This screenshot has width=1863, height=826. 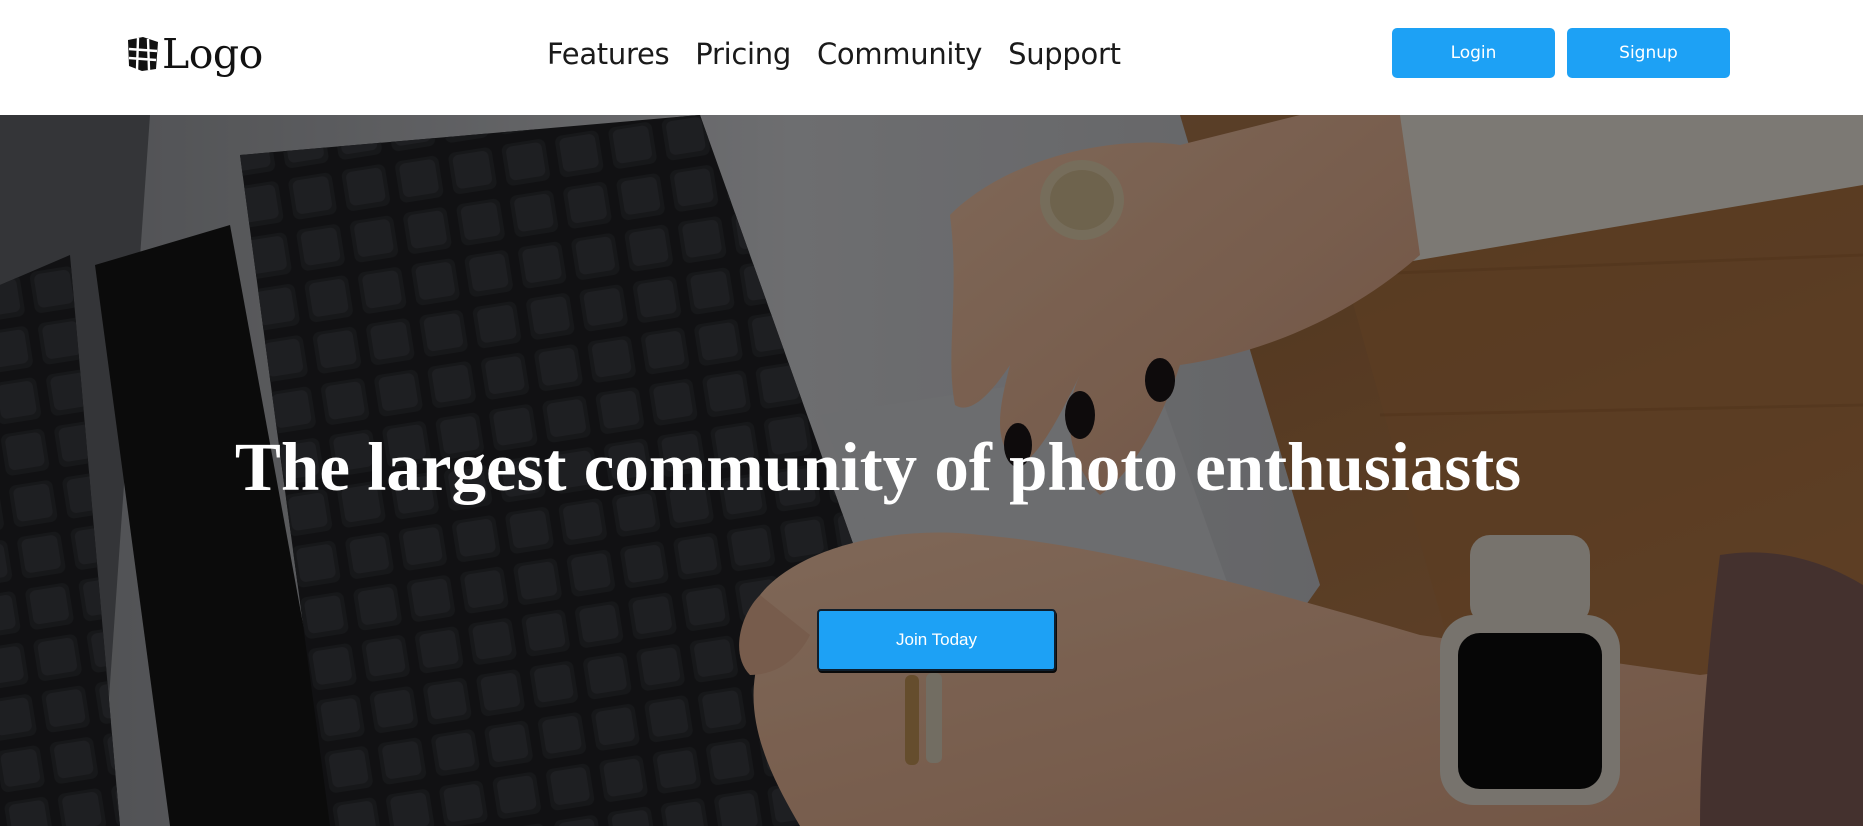 What do you see at coordinates (608, 54) in the screenshot?
I see `nav-link-features: Features` at bounding box center [608, 54].